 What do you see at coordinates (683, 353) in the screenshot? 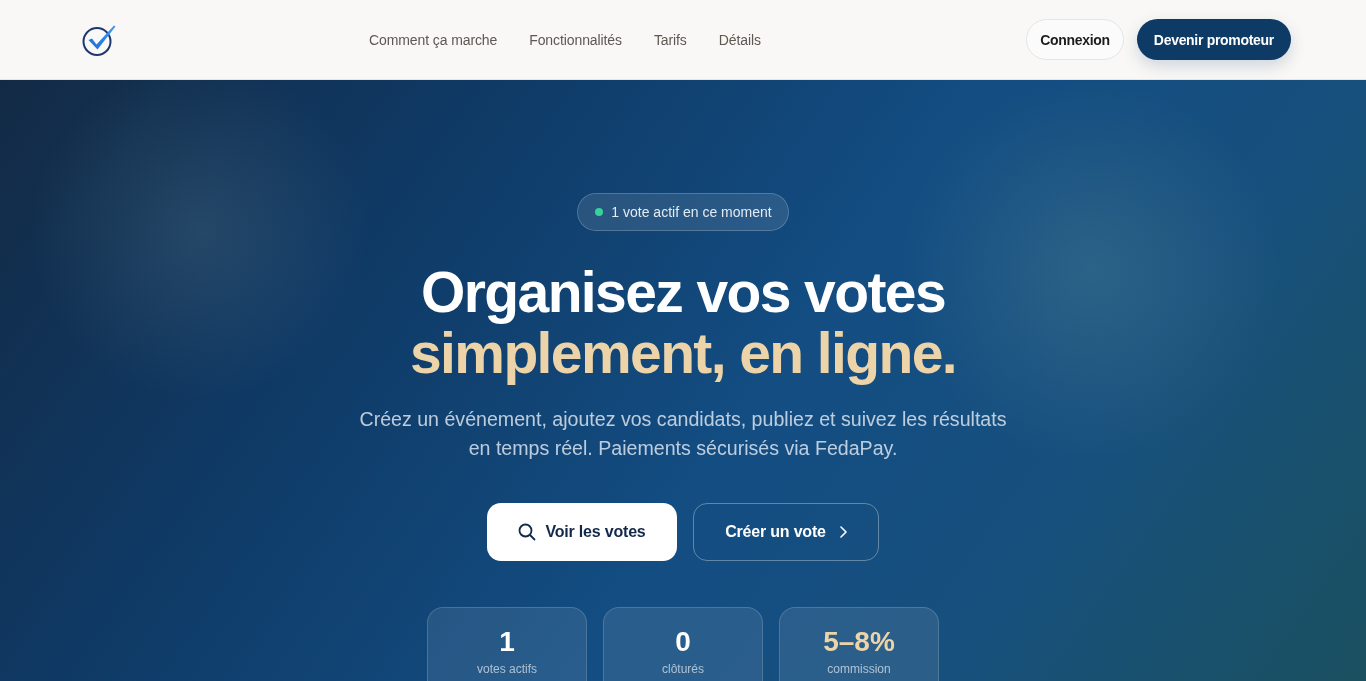
I see `hero-title-accent: simplement, en ligne.` at bounding box center [683, 353].